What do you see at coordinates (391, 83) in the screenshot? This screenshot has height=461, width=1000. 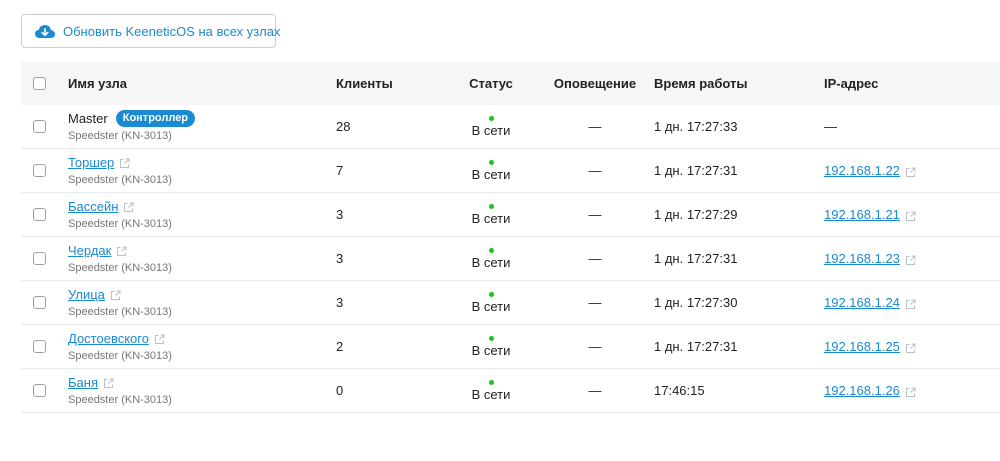 I see `header-clients: Клиенты` at bounding box center [391, 83].